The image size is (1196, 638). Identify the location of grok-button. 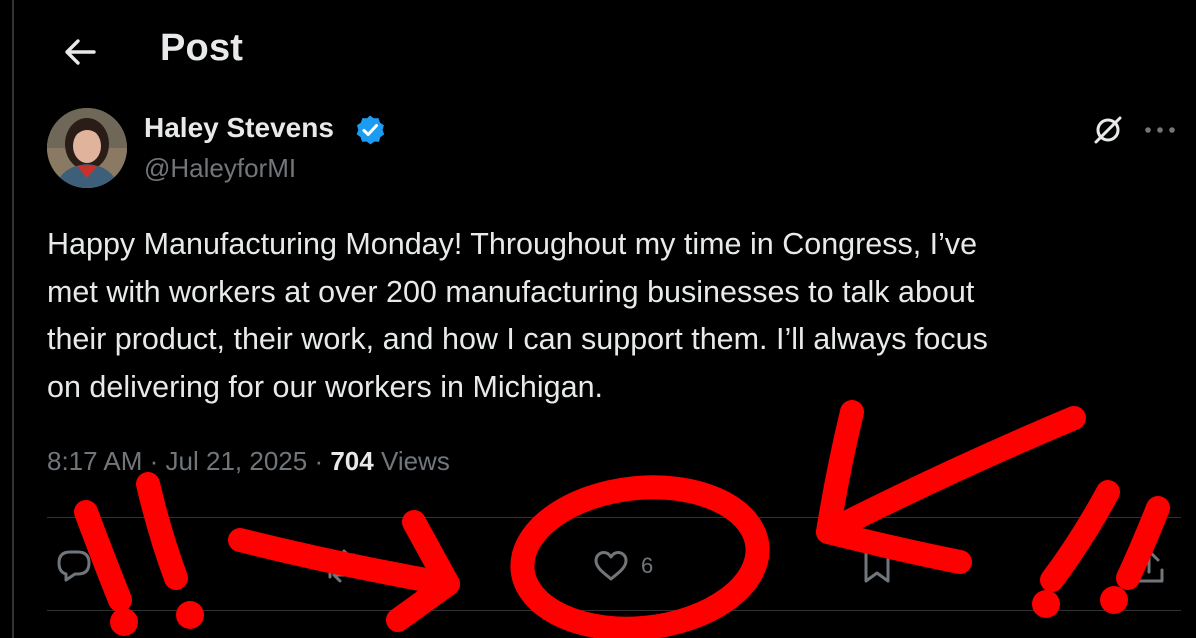
(1108, 130).